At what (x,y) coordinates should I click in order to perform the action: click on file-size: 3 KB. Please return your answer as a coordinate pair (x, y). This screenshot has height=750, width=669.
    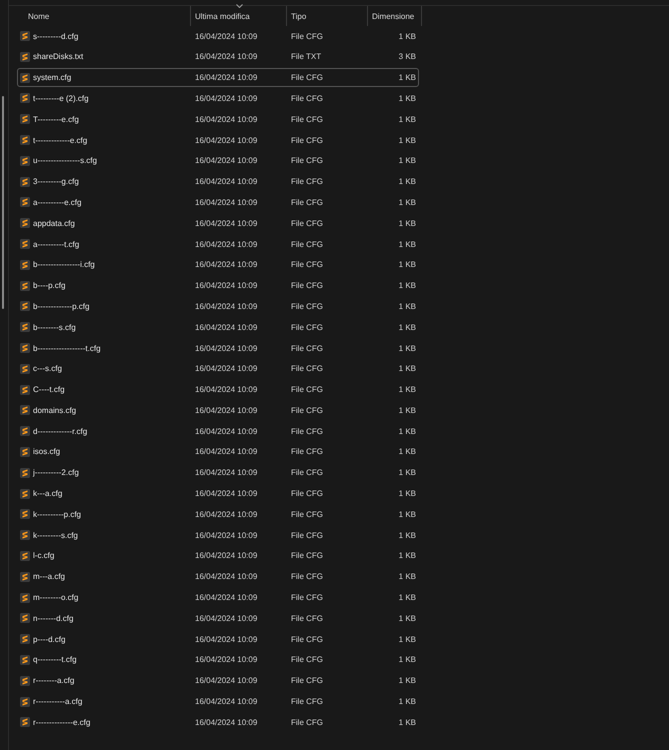
    Looking at the image, I should click on (407, 57).